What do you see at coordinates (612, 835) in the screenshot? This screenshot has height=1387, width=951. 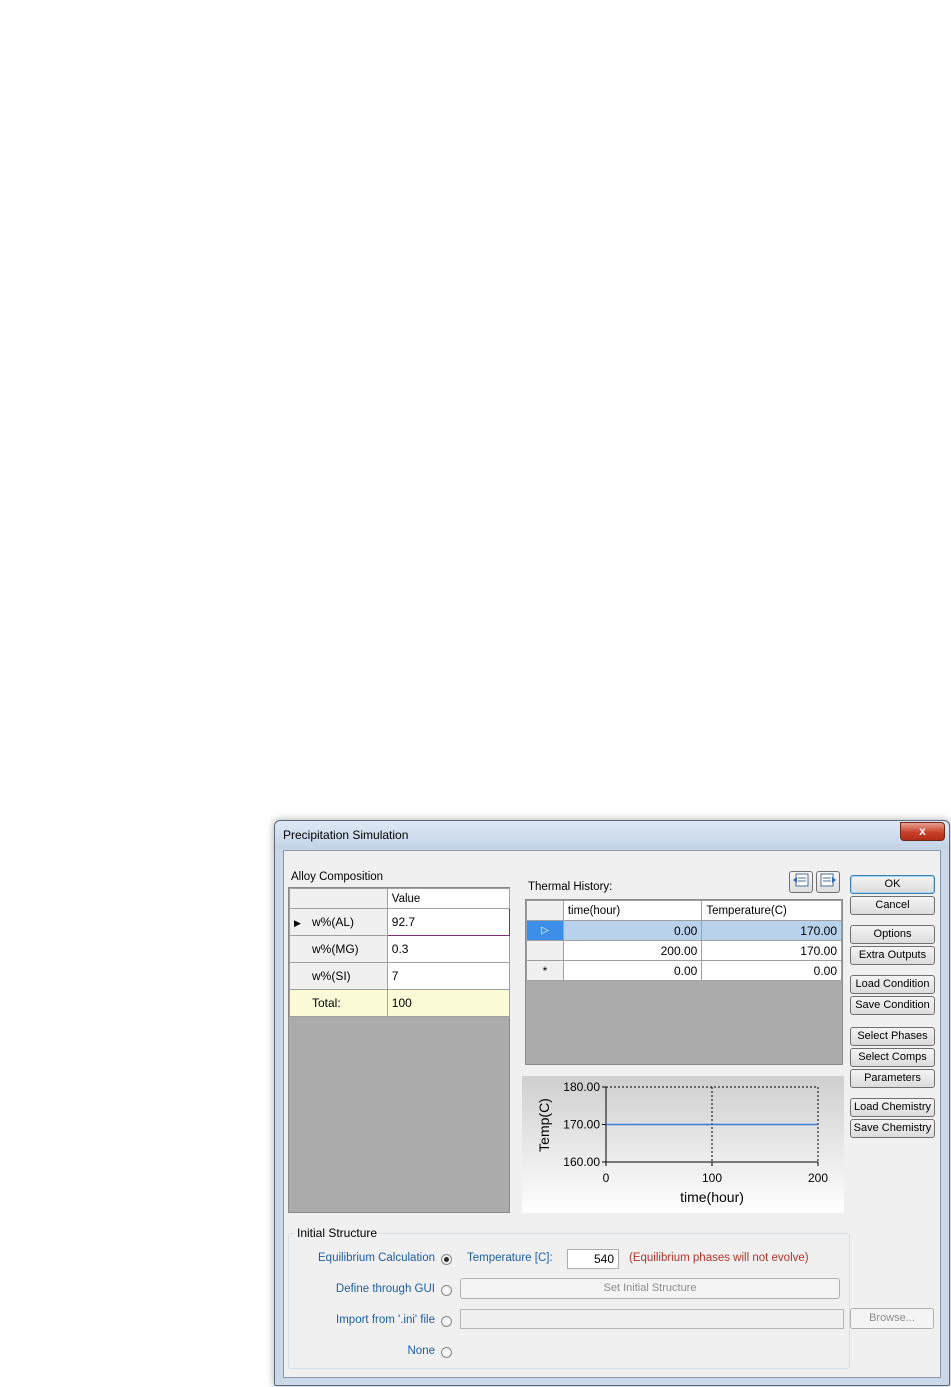 I see `title-bar: Precipitation Simulation x` at bounding box center [612, 835].